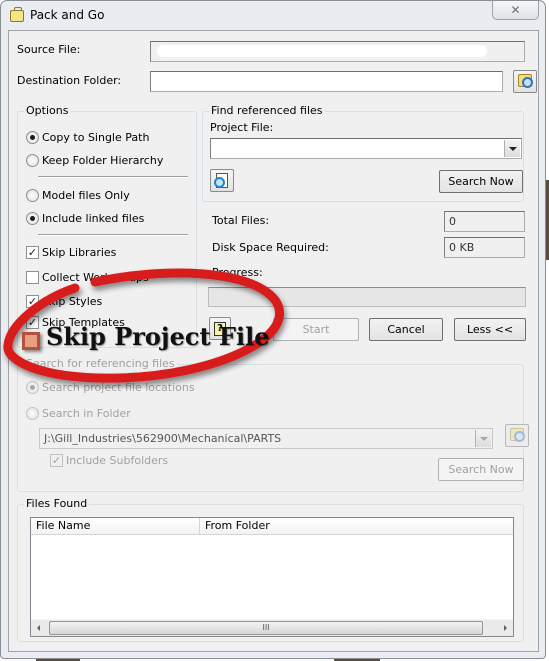 The width and height of the screenshot is (549, 661). Describe the element at coordinates (322, 51) in the screenshot. I see `redaction-mark` at that location.